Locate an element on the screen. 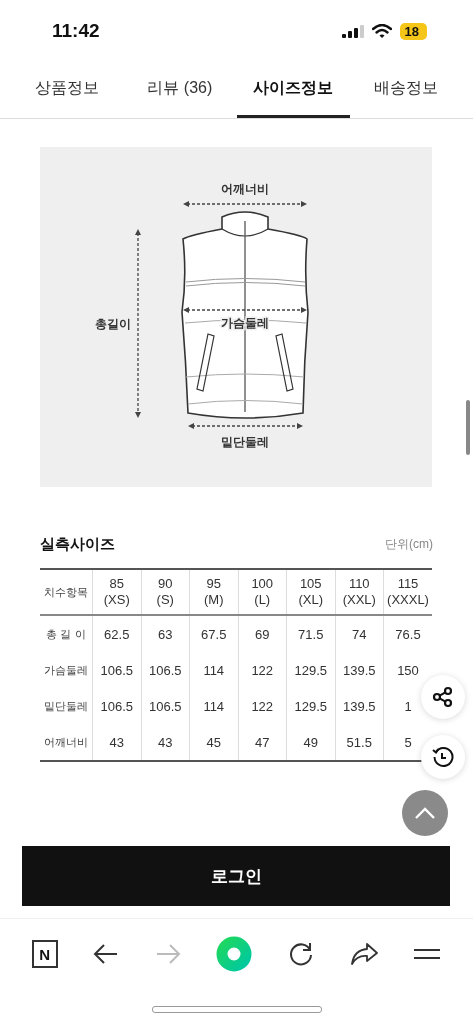 Image resolution: width=473 pixels, height=1024 pixels. battery-indicator: 18 is located at coordinates (413, 31).